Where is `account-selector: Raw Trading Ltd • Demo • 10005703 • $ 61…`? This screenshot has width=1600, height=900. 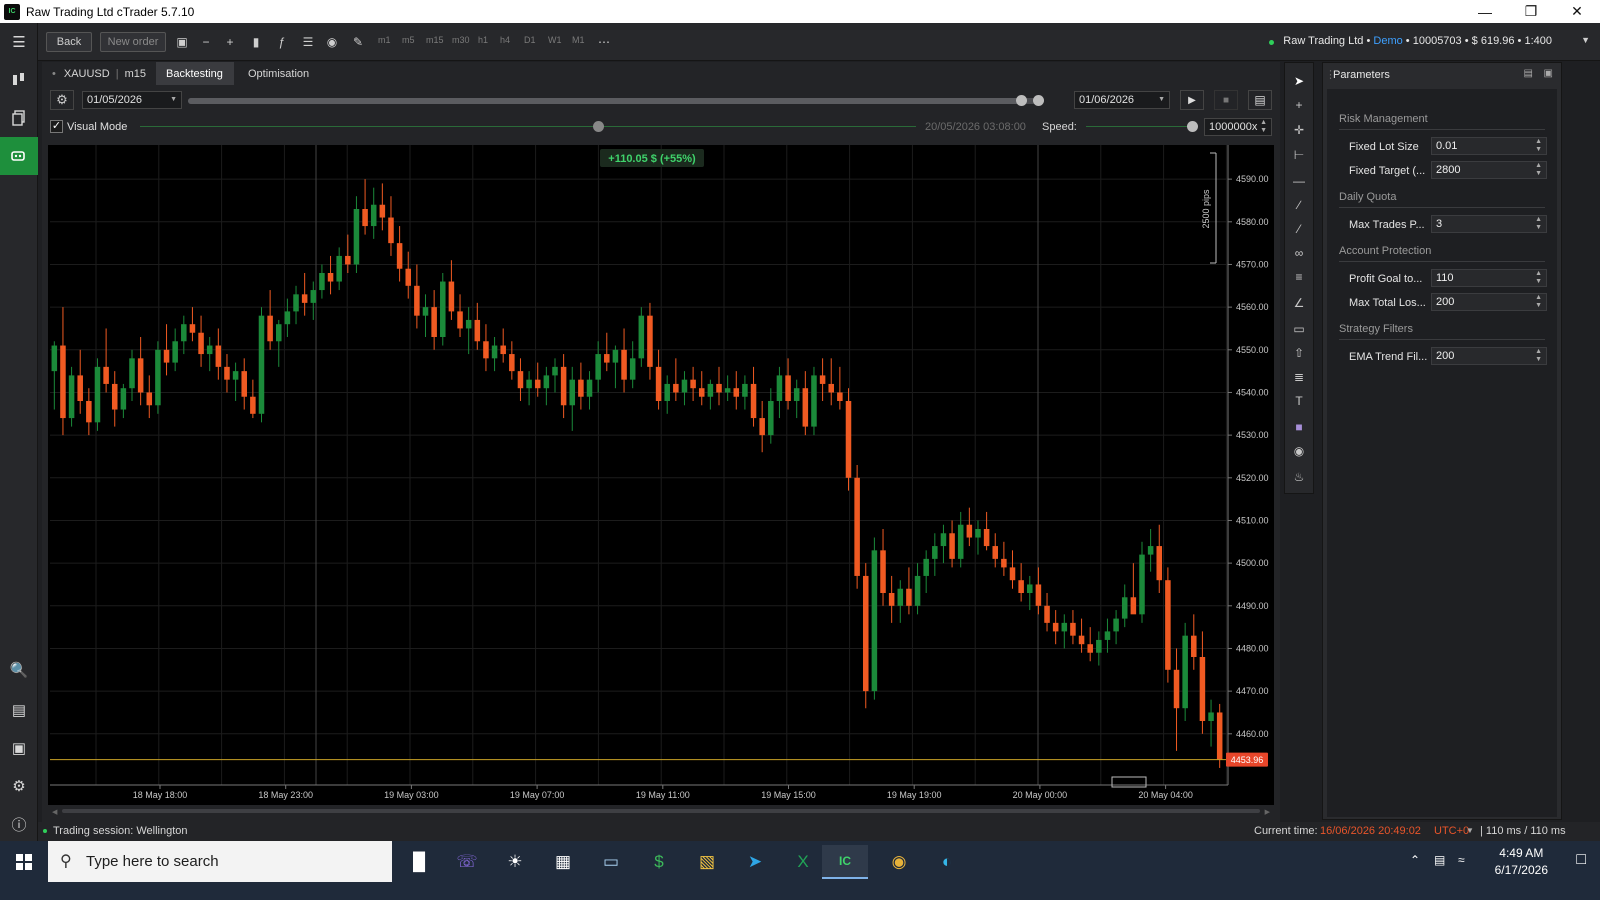 account-selector: Raw Trading Ltd • Demo • 10005703 • $ 61… is located at coordinates (1417, 41).